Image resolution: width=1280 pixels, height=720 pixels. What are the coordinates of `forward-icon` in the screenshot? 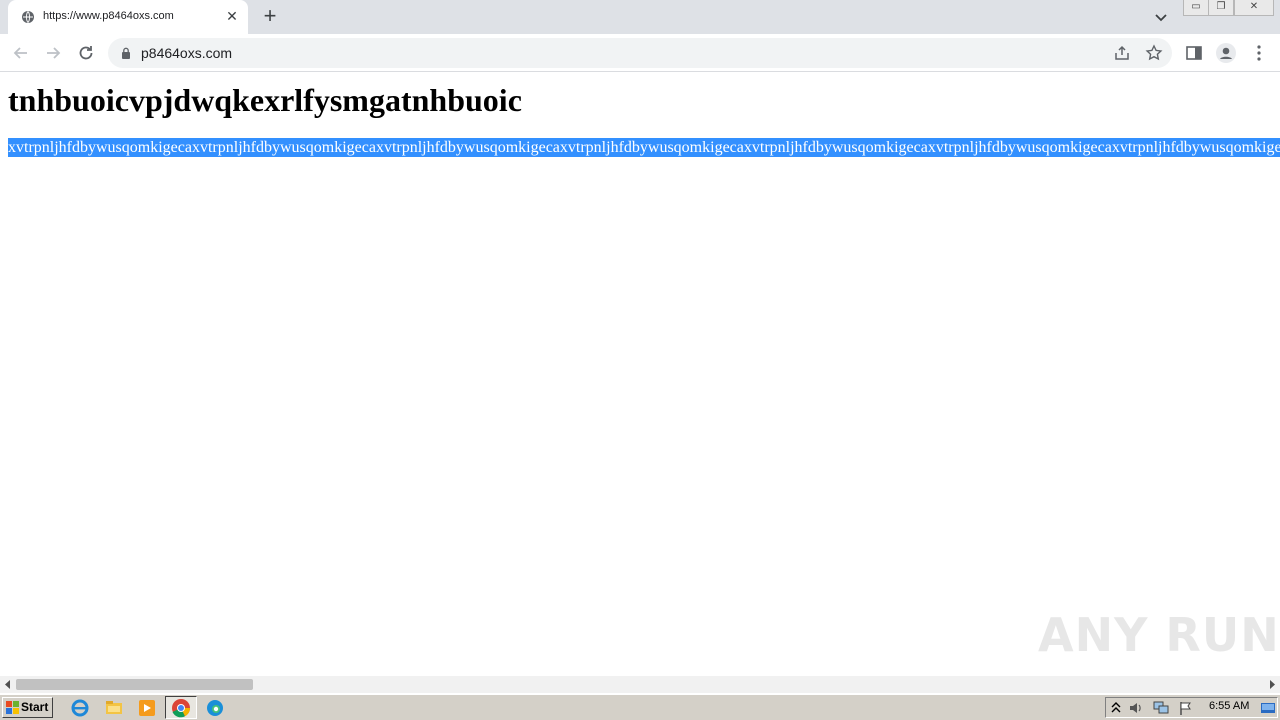 It's located at (53, 53).